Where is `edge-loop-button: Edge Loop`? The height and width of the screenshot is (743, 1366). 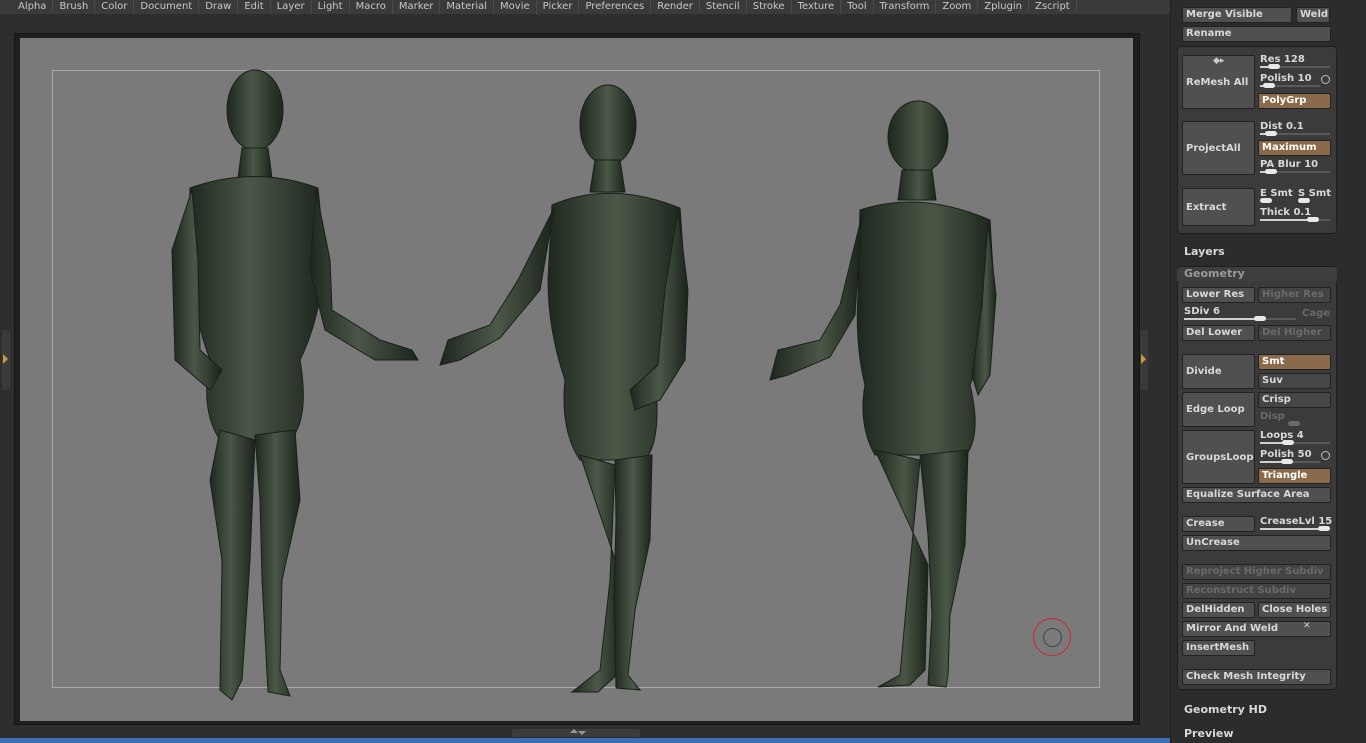
edge-loop-button: Edge Loop is located at coordinates (1218, 409).